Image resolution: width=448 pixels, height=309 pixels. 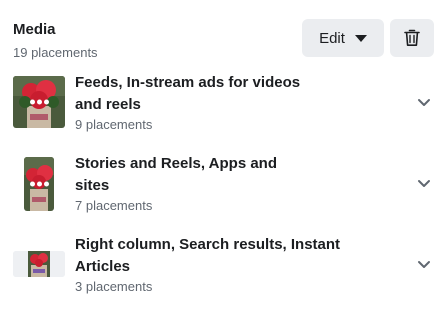 What do you see at coordinates (332, 38) in the screenshot?
I see `edit-button-label: Edit` at bounding box center [332, 38].